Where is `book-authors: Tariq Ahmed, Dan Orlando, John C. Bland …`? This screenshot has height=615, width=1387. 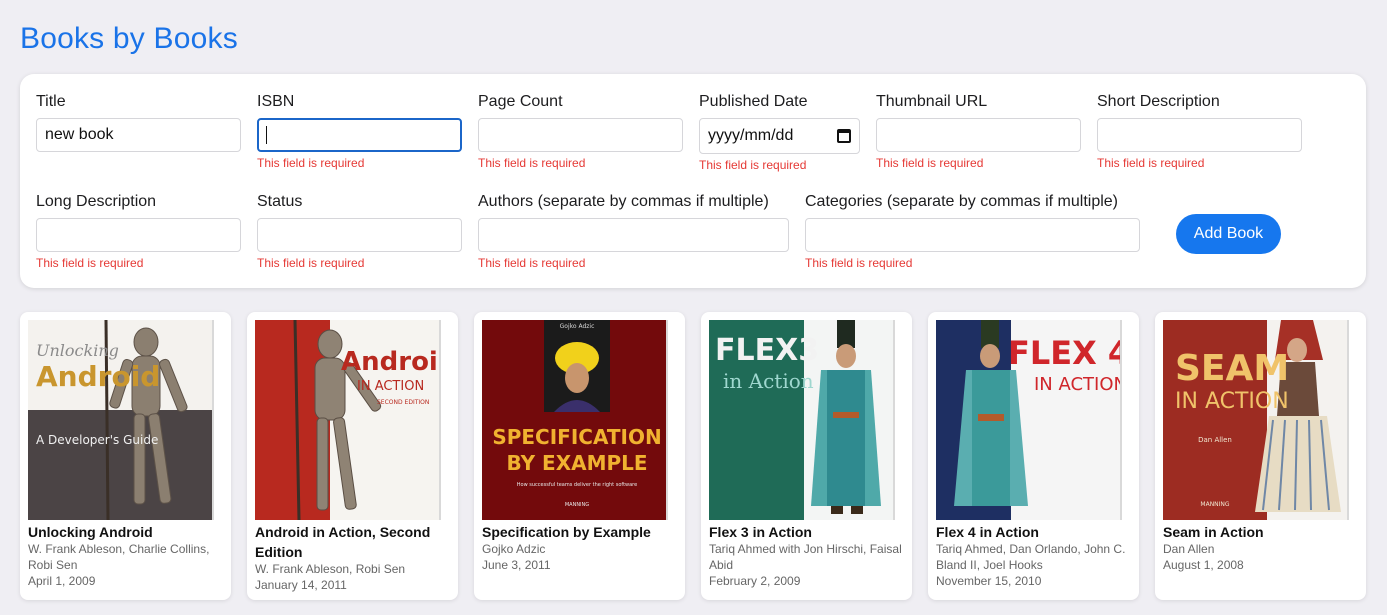 book-authors: Tariq Ahmed, Dan Orlando, John C. Bland … is located at coordinates (1031, 557).